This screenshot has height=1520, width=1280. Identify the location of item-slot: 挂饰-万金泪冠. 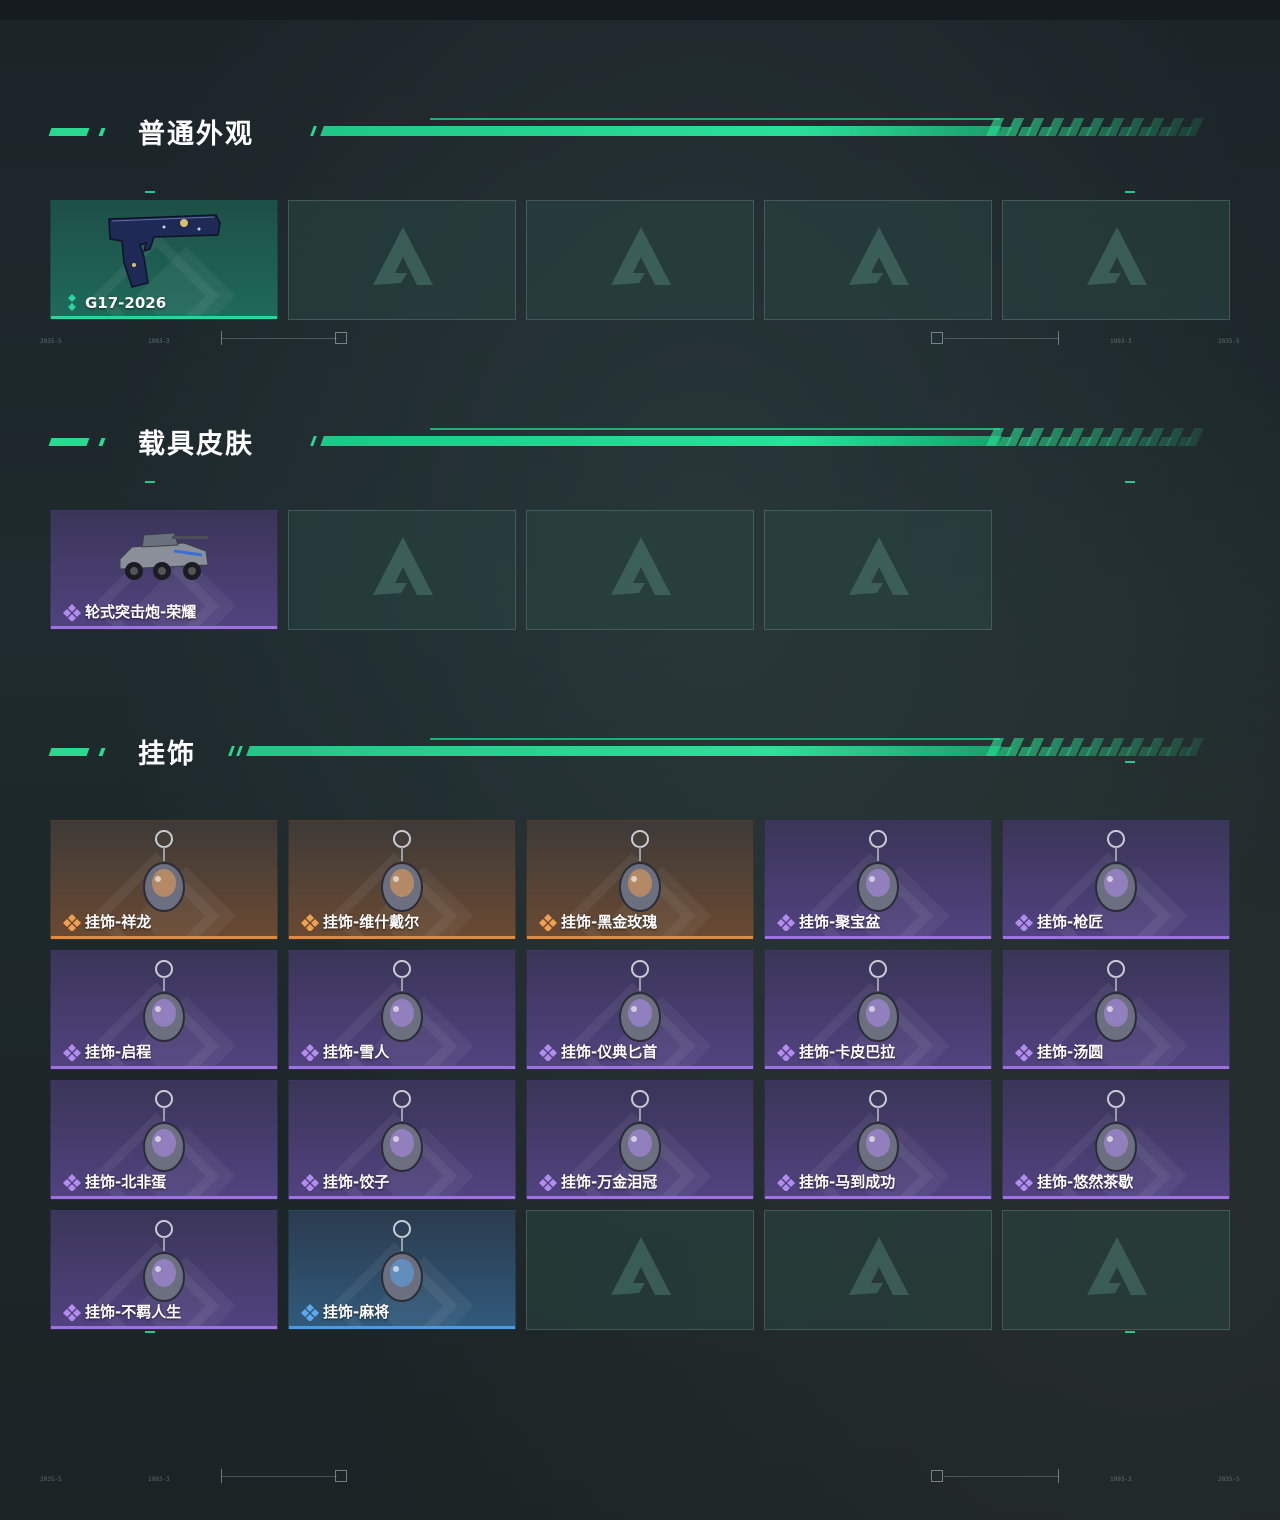
(640, 1140).